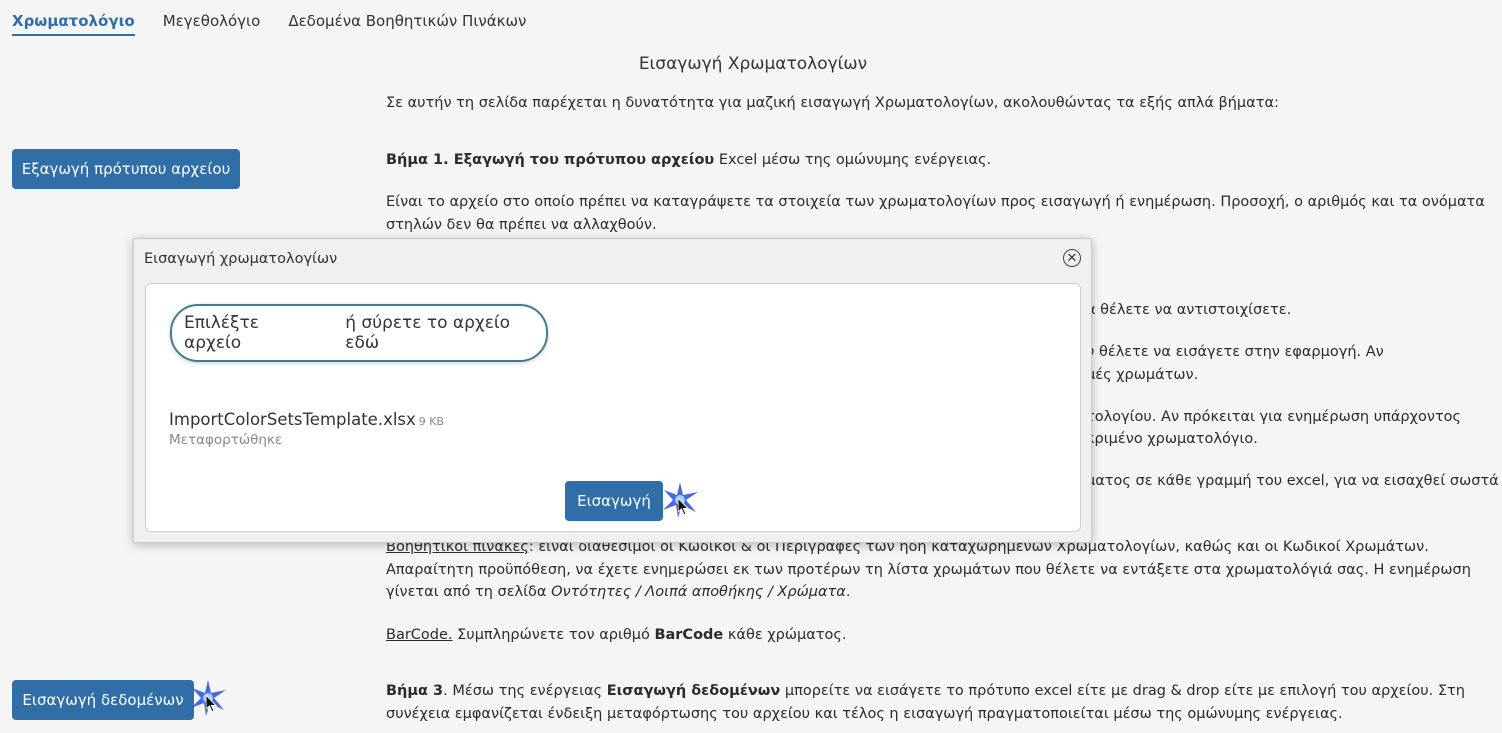 The width and height of the screenshot is (1502, 733). Describe the element at coordinates (785, 635) in the screenshot. I see `barcode-end: κάθε χρώματος.` at that location.